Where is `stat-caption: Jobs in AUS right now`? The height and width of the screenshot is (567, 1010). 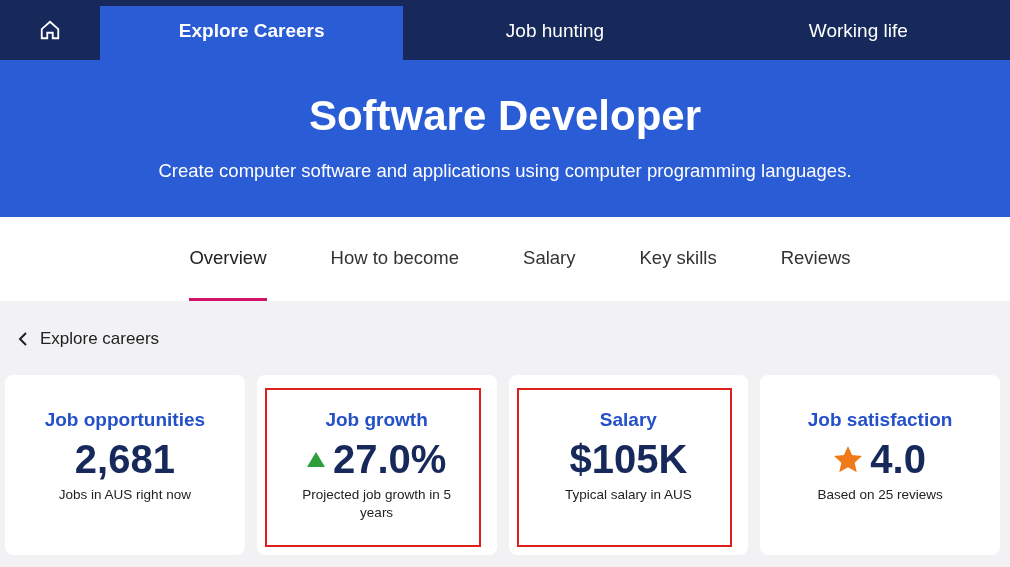 stat-caption: Jobs in AUS right now is located at coordinates (124, 495).